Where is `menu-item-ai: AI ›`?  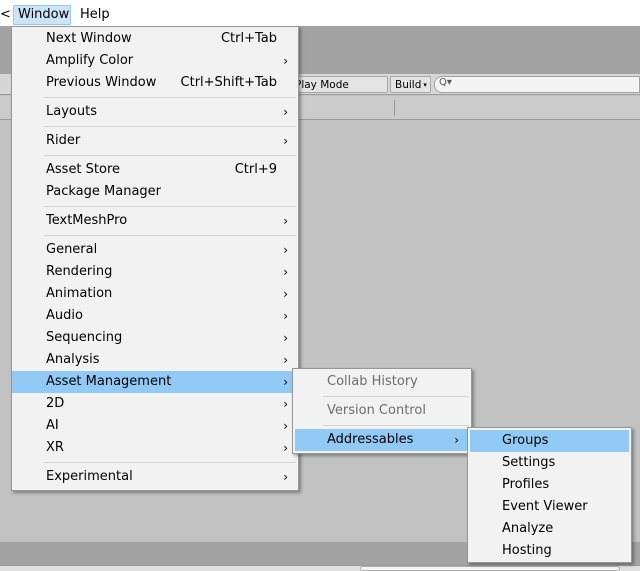
menu-item-ai: AI › is located at coordinates (155, 426).